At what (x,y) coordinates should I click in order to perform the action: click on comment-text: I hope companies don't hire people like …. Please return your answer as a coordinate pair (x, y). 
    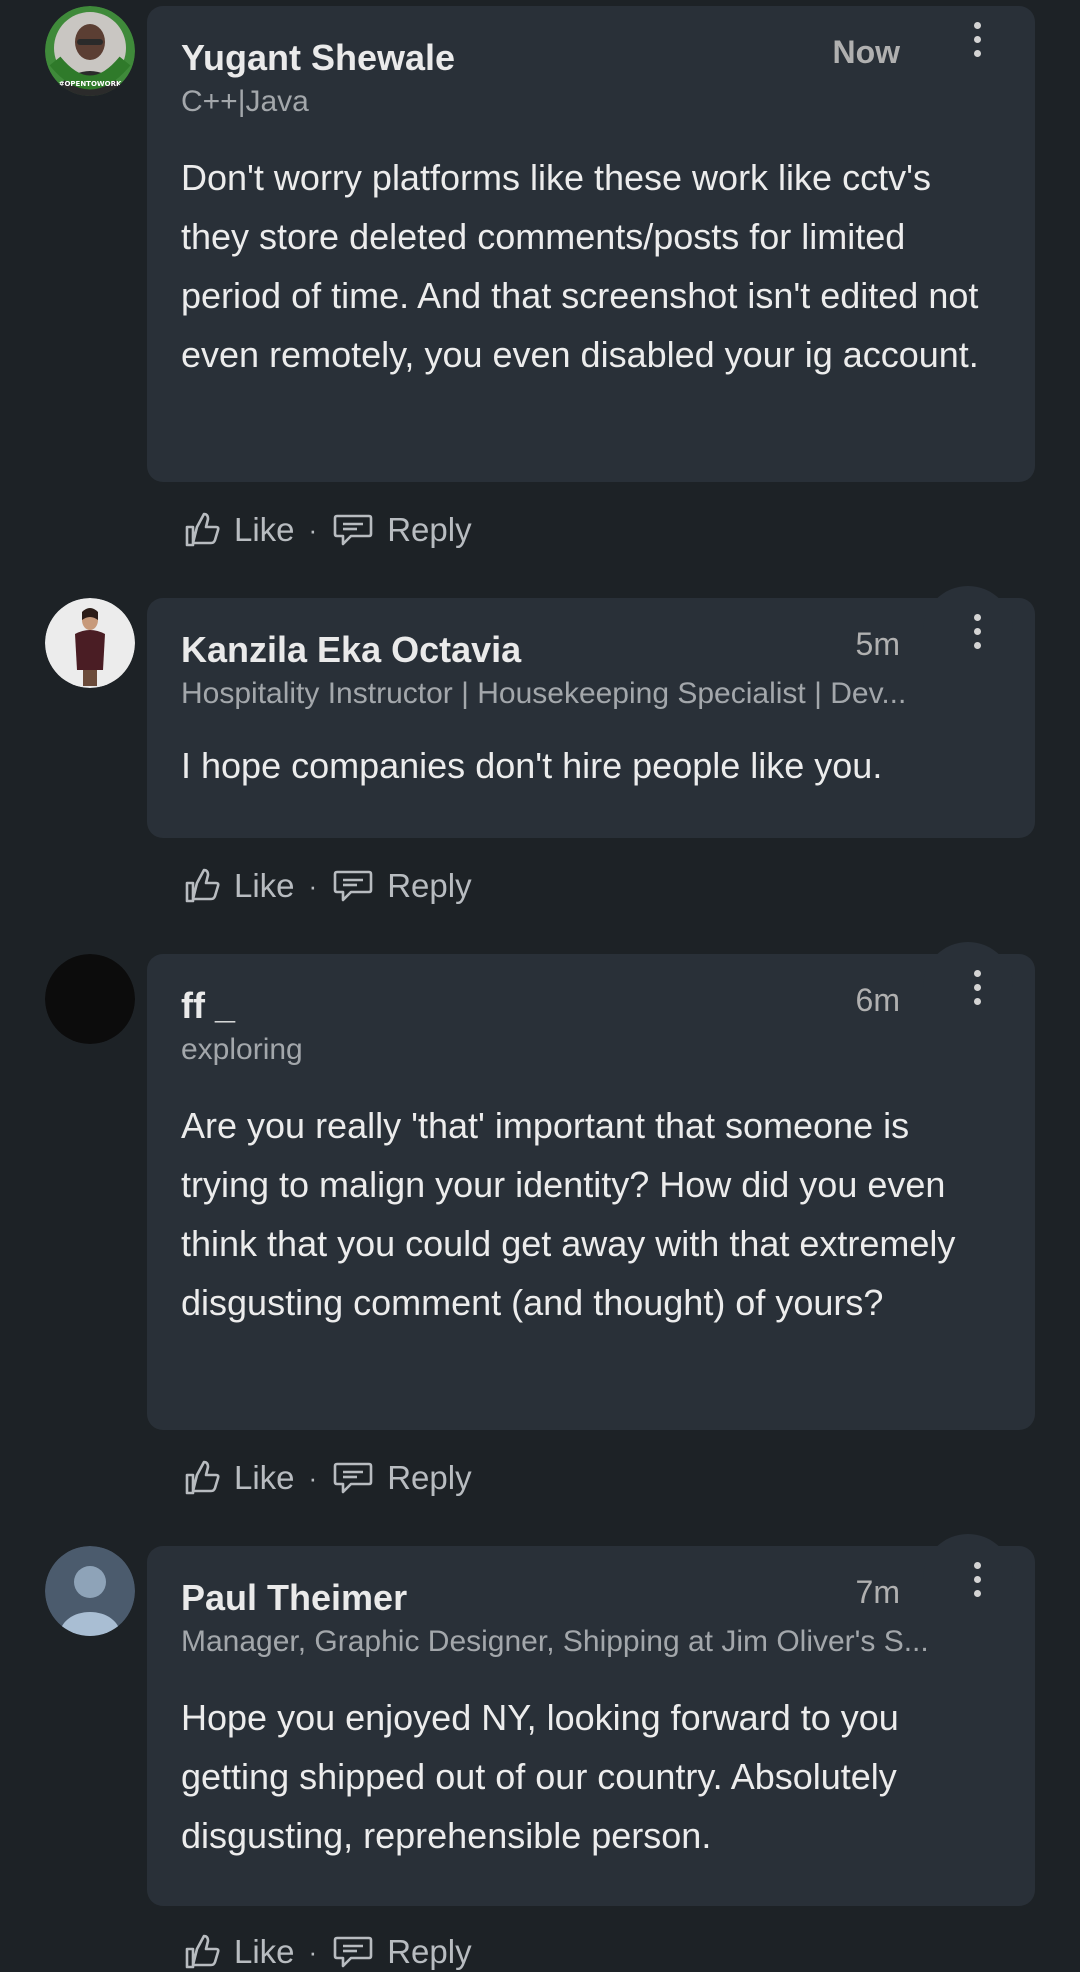
    Looking at the image, I should click on (532, 765).